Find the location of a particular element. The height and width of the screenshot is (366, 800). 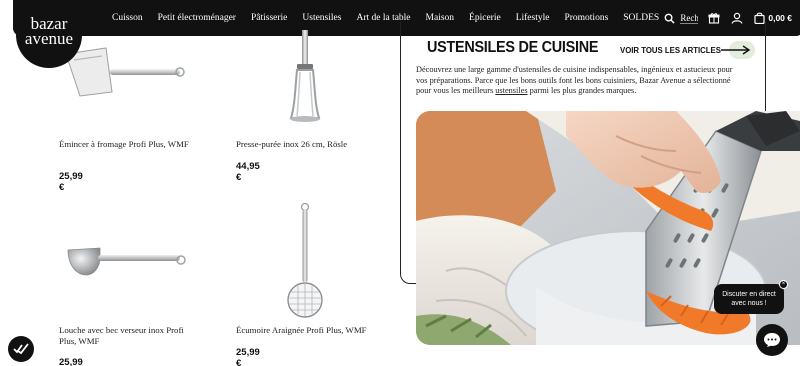

description-text-end: parmi les plus grandes marques. is located at coordinates (582, 91).